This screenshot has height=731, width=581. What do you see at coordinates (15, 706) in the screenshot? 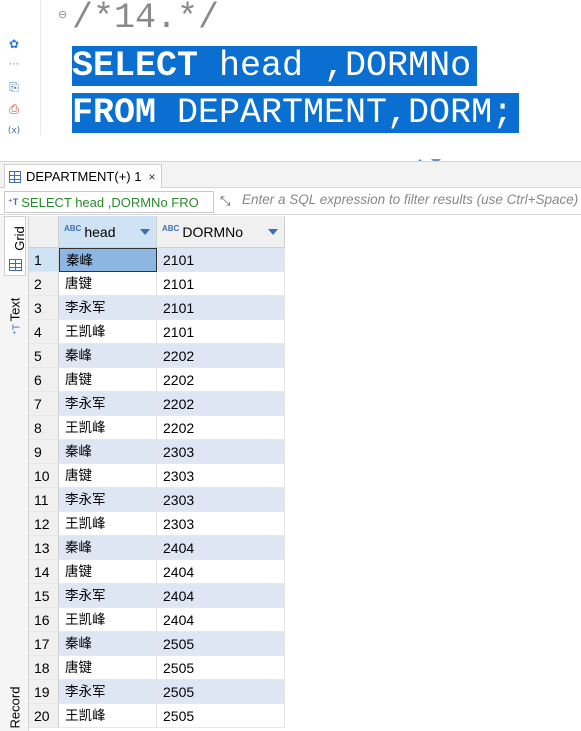
I see `tab-record: Record` at bounding box center [15, 706].